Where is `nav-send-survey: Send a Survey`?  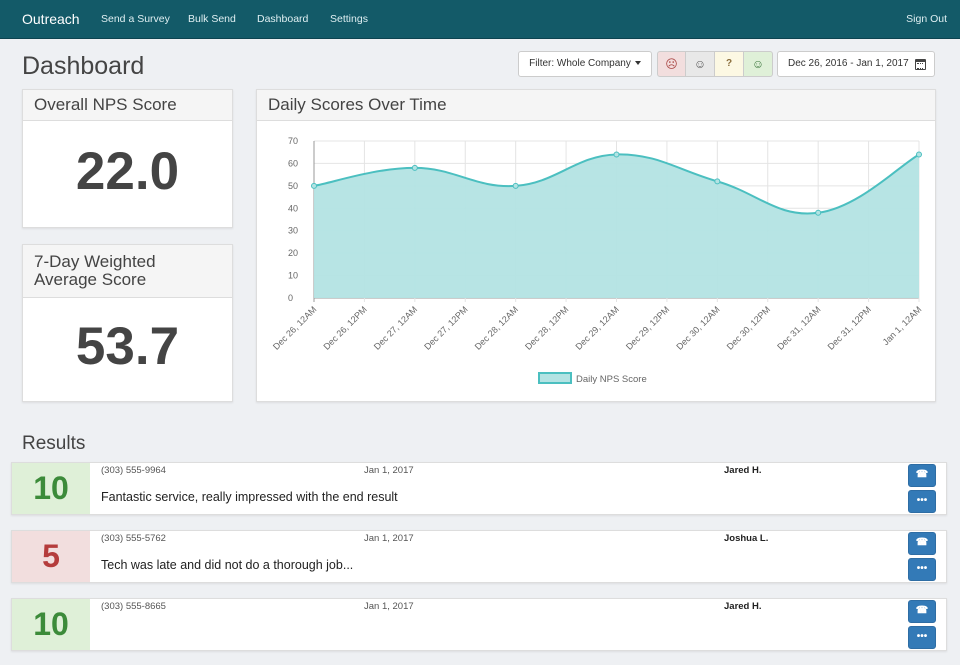
nav-send-survey: Send a Survey is located at coordinates (135, 19).